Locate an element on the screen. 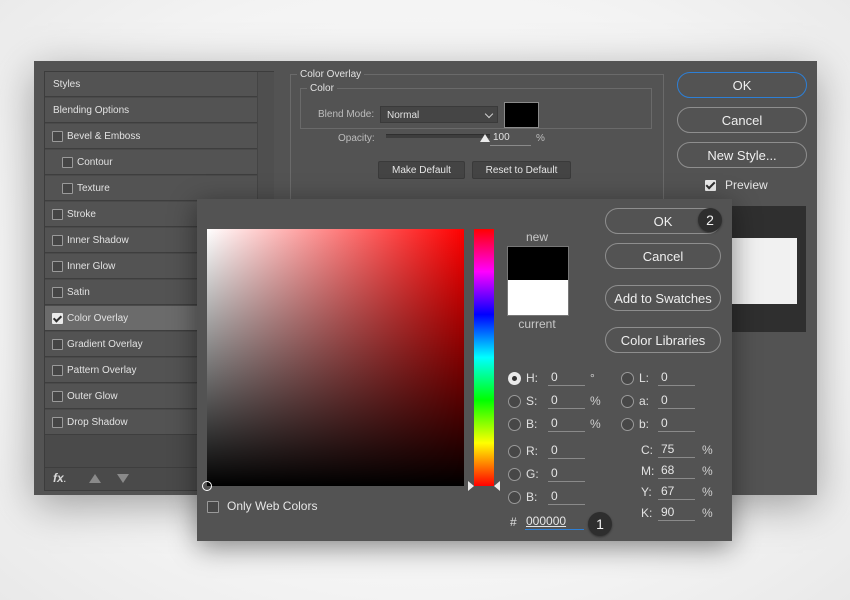 The height and width of the screenshot is (600, 850). blend-mode-select: Normal is located at coordinates (439, 114).